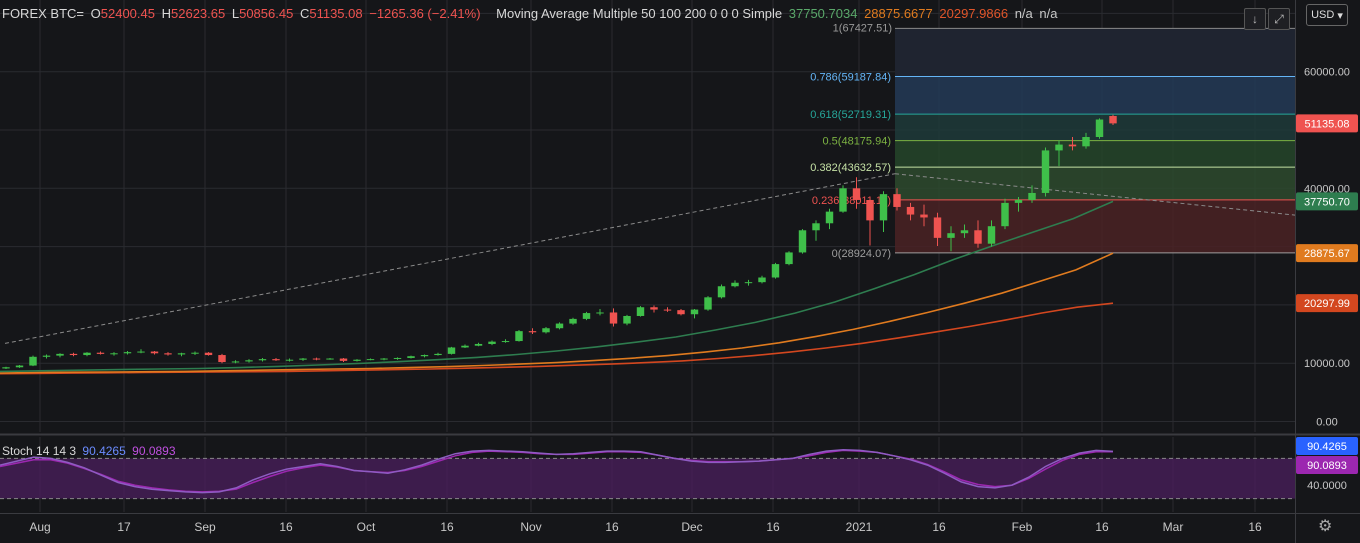 The image size is (1360, 543). Describe the element at coordinates (1325, 526) in the screenshot. I see `settings-gear-icon: ⚙` at that location.